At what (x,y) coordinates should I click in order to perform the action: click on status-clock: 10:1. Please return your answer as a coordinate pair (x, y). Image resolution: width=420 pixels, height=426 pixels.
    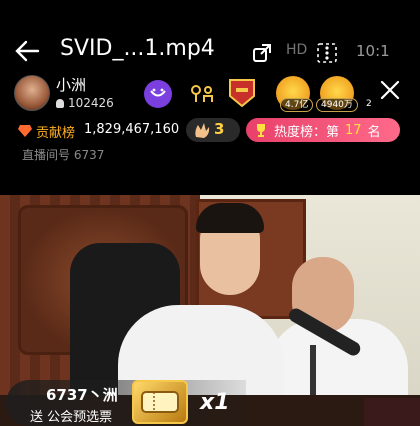
    Looking at the image, I should click on (373, 51).